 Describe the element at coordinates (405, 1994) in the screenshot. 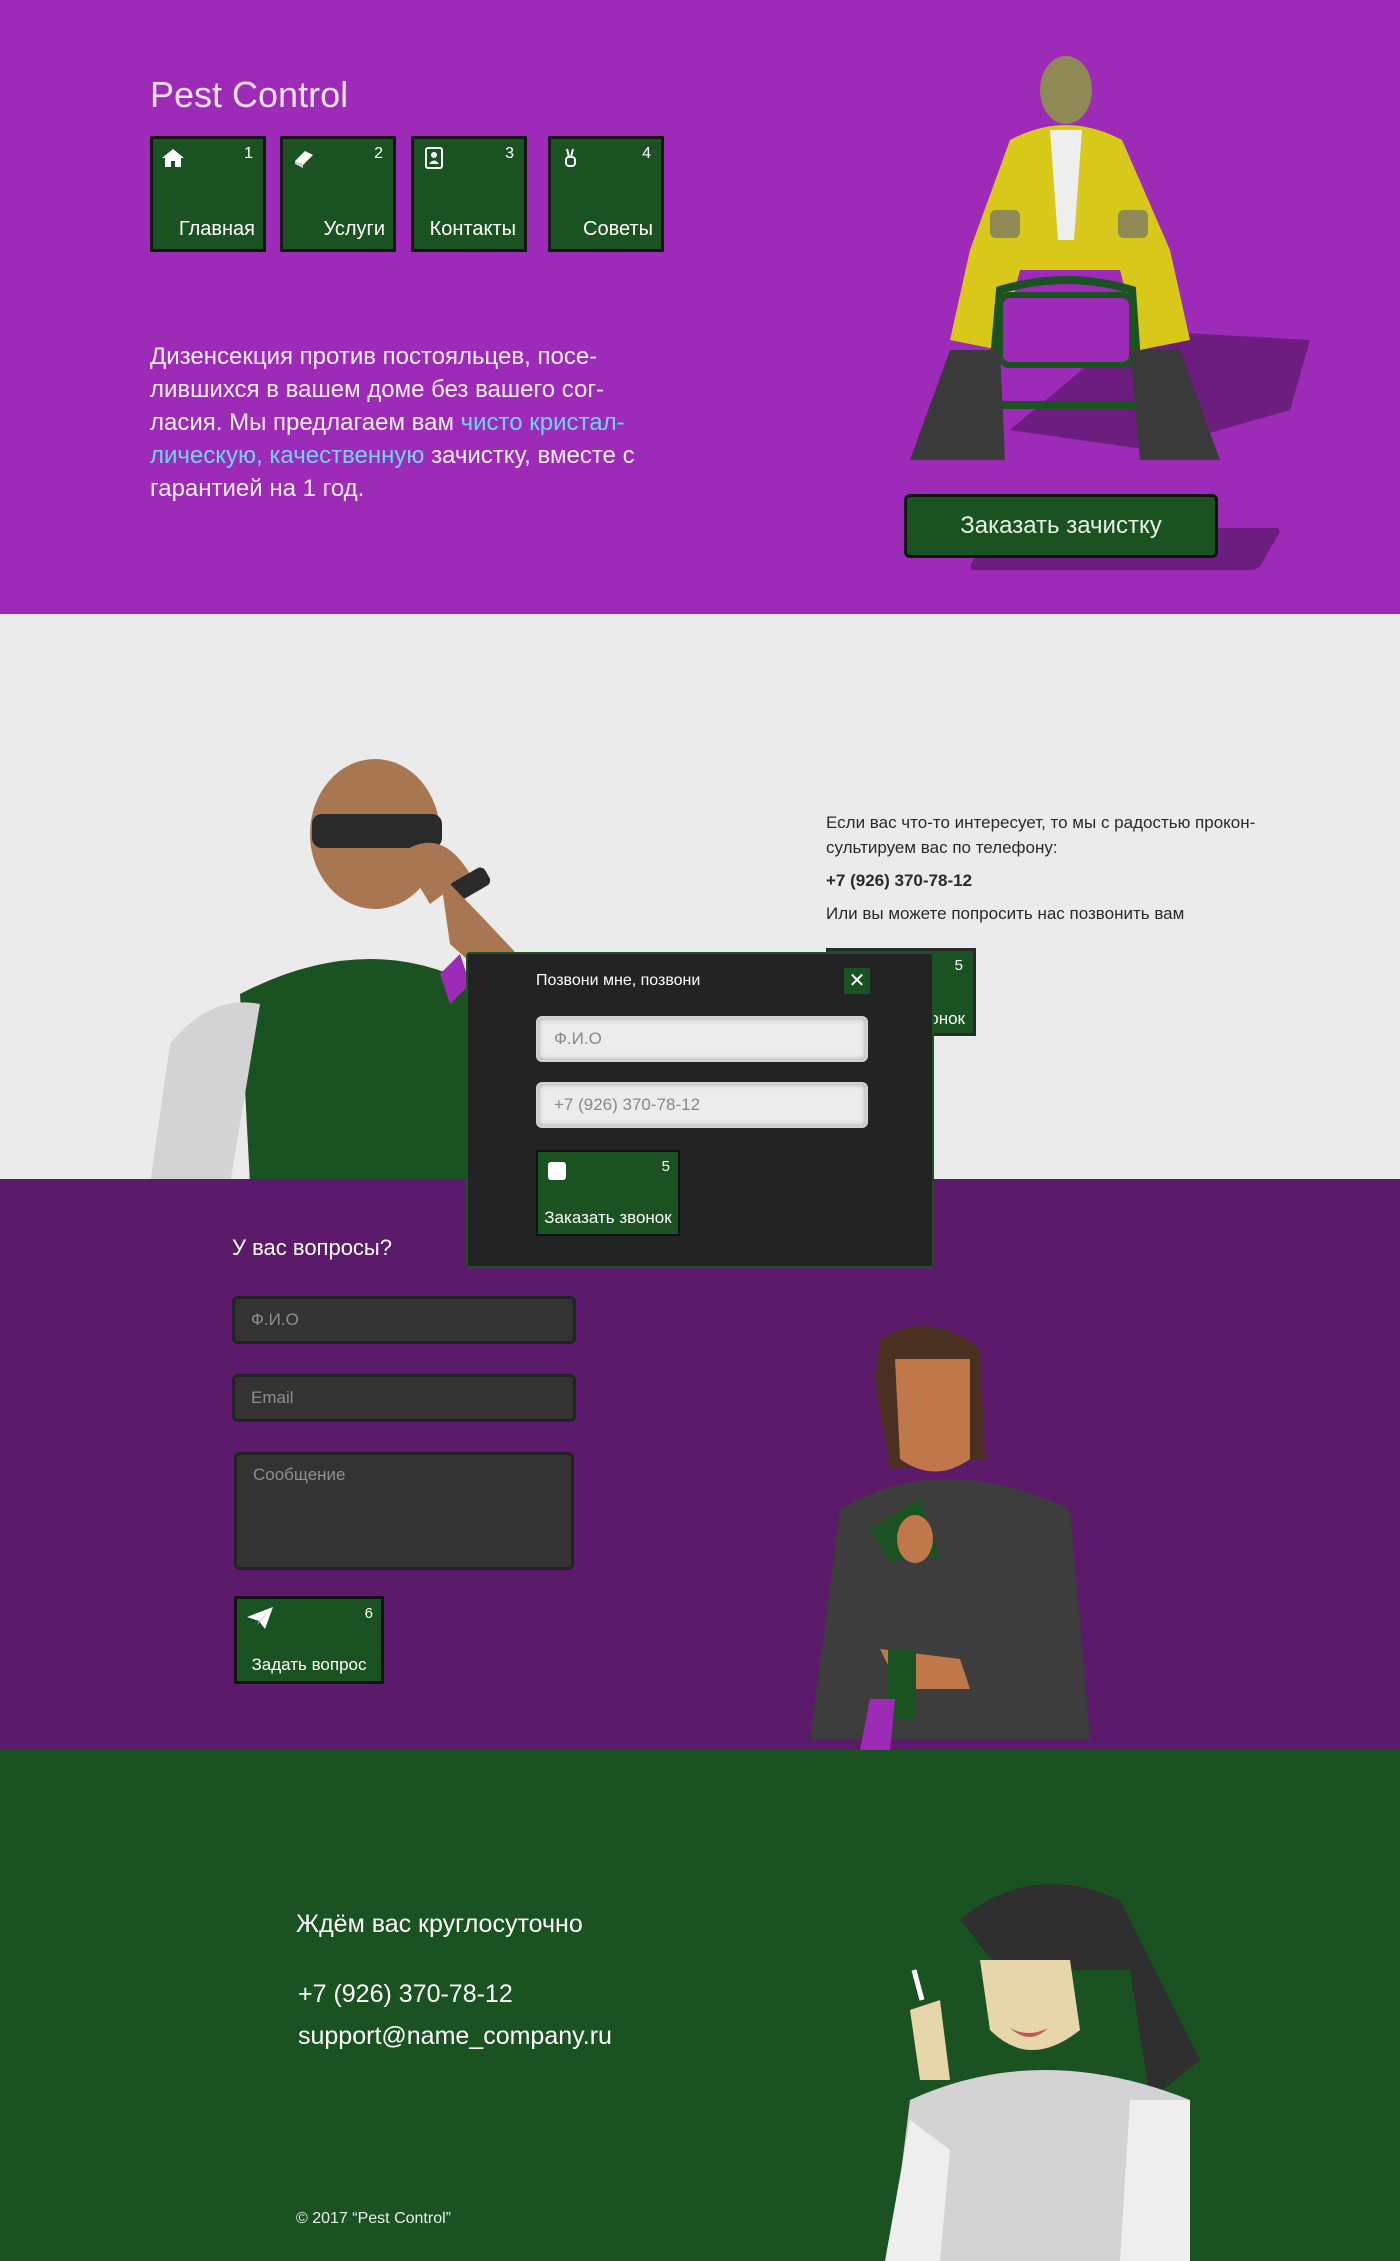

I see `footer-phone: +7 (926) 370-78-12` at that location.